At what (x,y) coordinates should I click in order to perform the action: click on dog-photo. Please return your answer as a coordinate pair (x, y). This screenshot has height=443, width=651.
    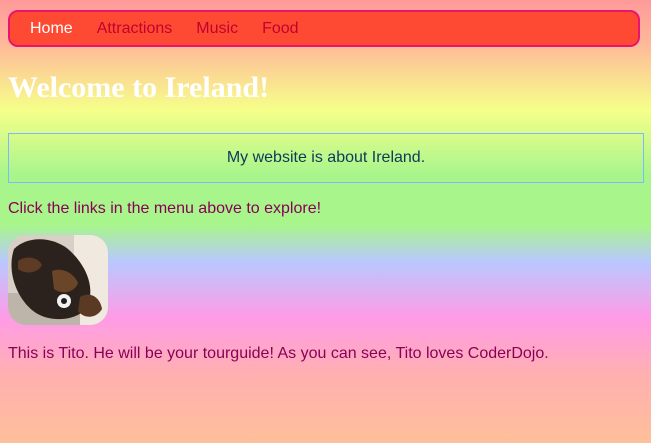
    Looking at the image, I should click on (58, 280).